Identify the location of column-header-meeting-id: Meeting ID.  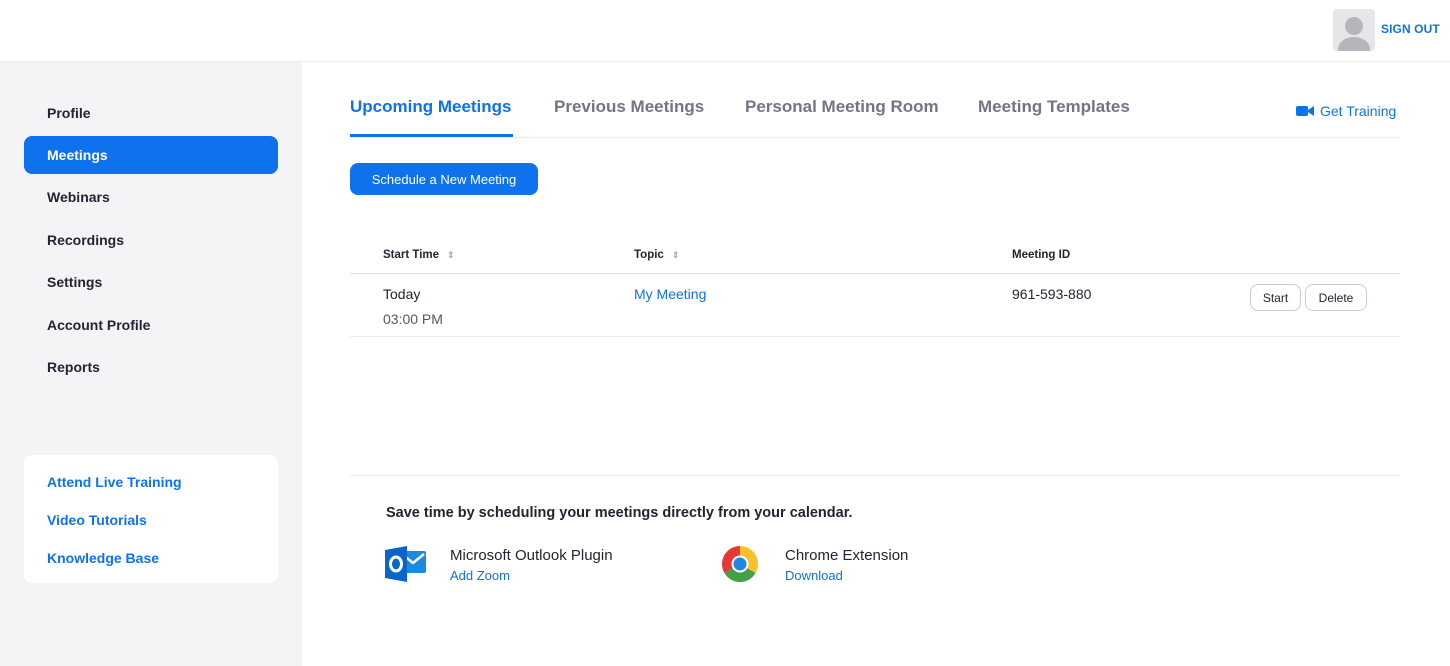
(1041, 255).